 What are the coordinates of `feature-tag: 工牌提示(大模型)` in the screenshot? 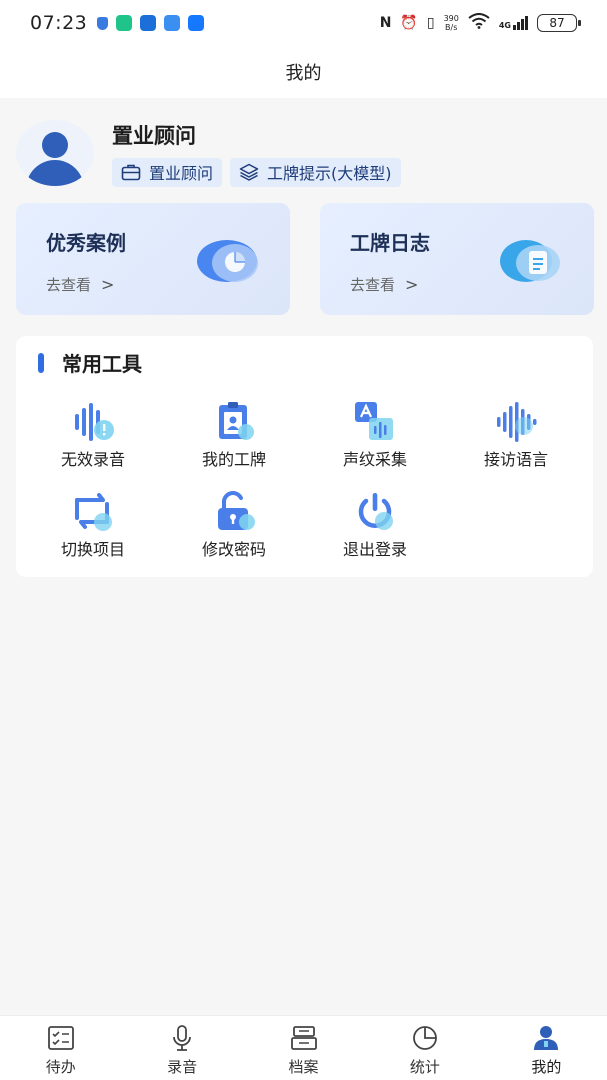 It's located at (315, 172).